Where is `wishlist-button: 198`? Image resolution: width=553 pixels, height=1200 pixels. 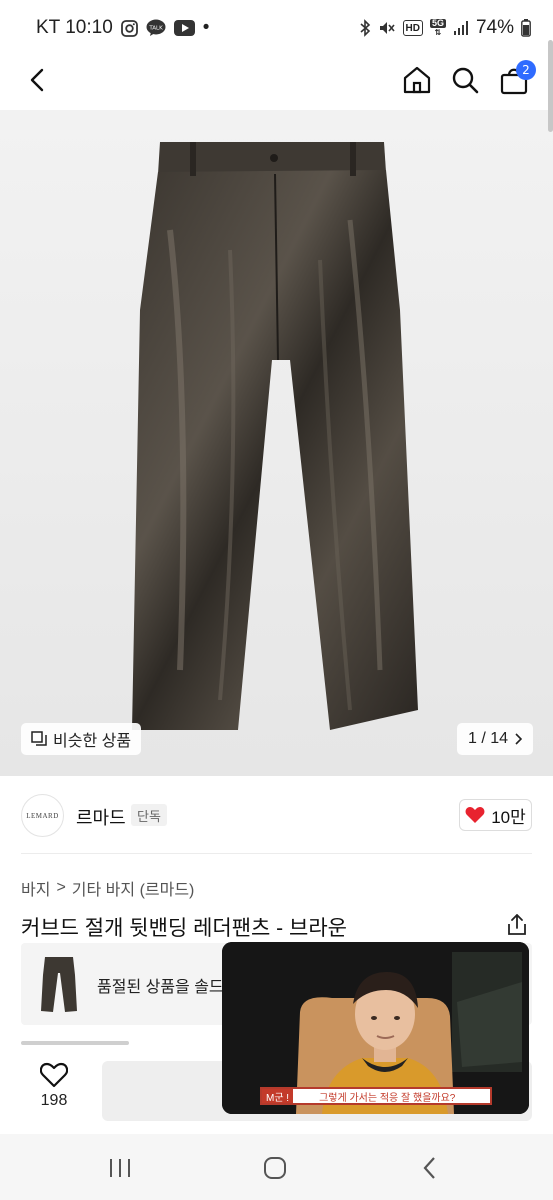
wishlist-button: 198 is located at coordinates (54, 1092).